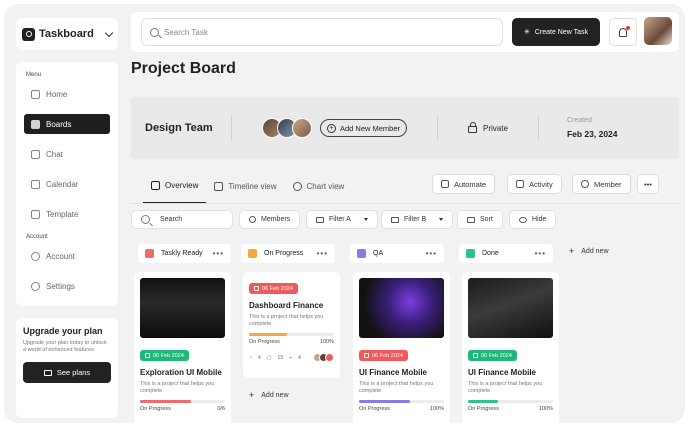  I want to click on progress-status: On Progress, so click(264, 342).